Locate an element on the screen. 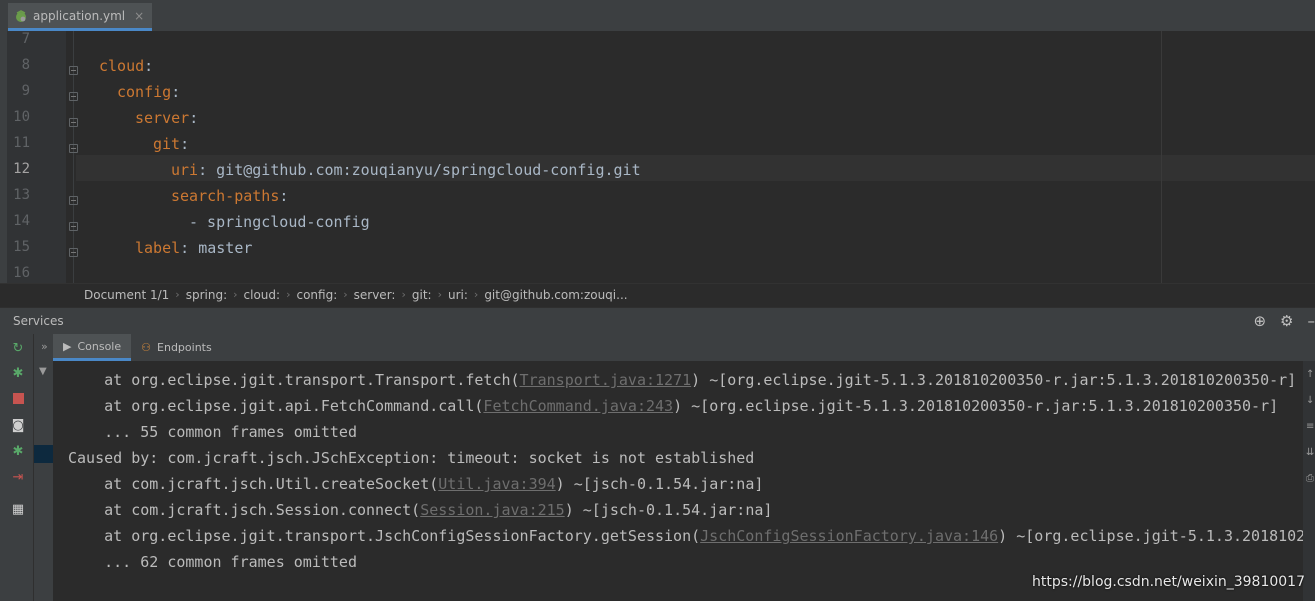  yaml-key: git is located at coordinates (167, 144).